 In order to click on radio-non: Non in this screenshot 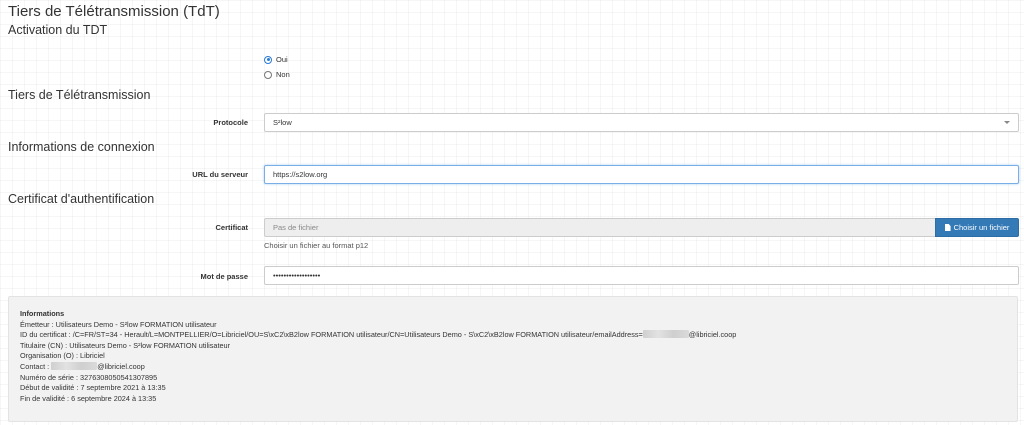, I will do `click(277, 74)`.